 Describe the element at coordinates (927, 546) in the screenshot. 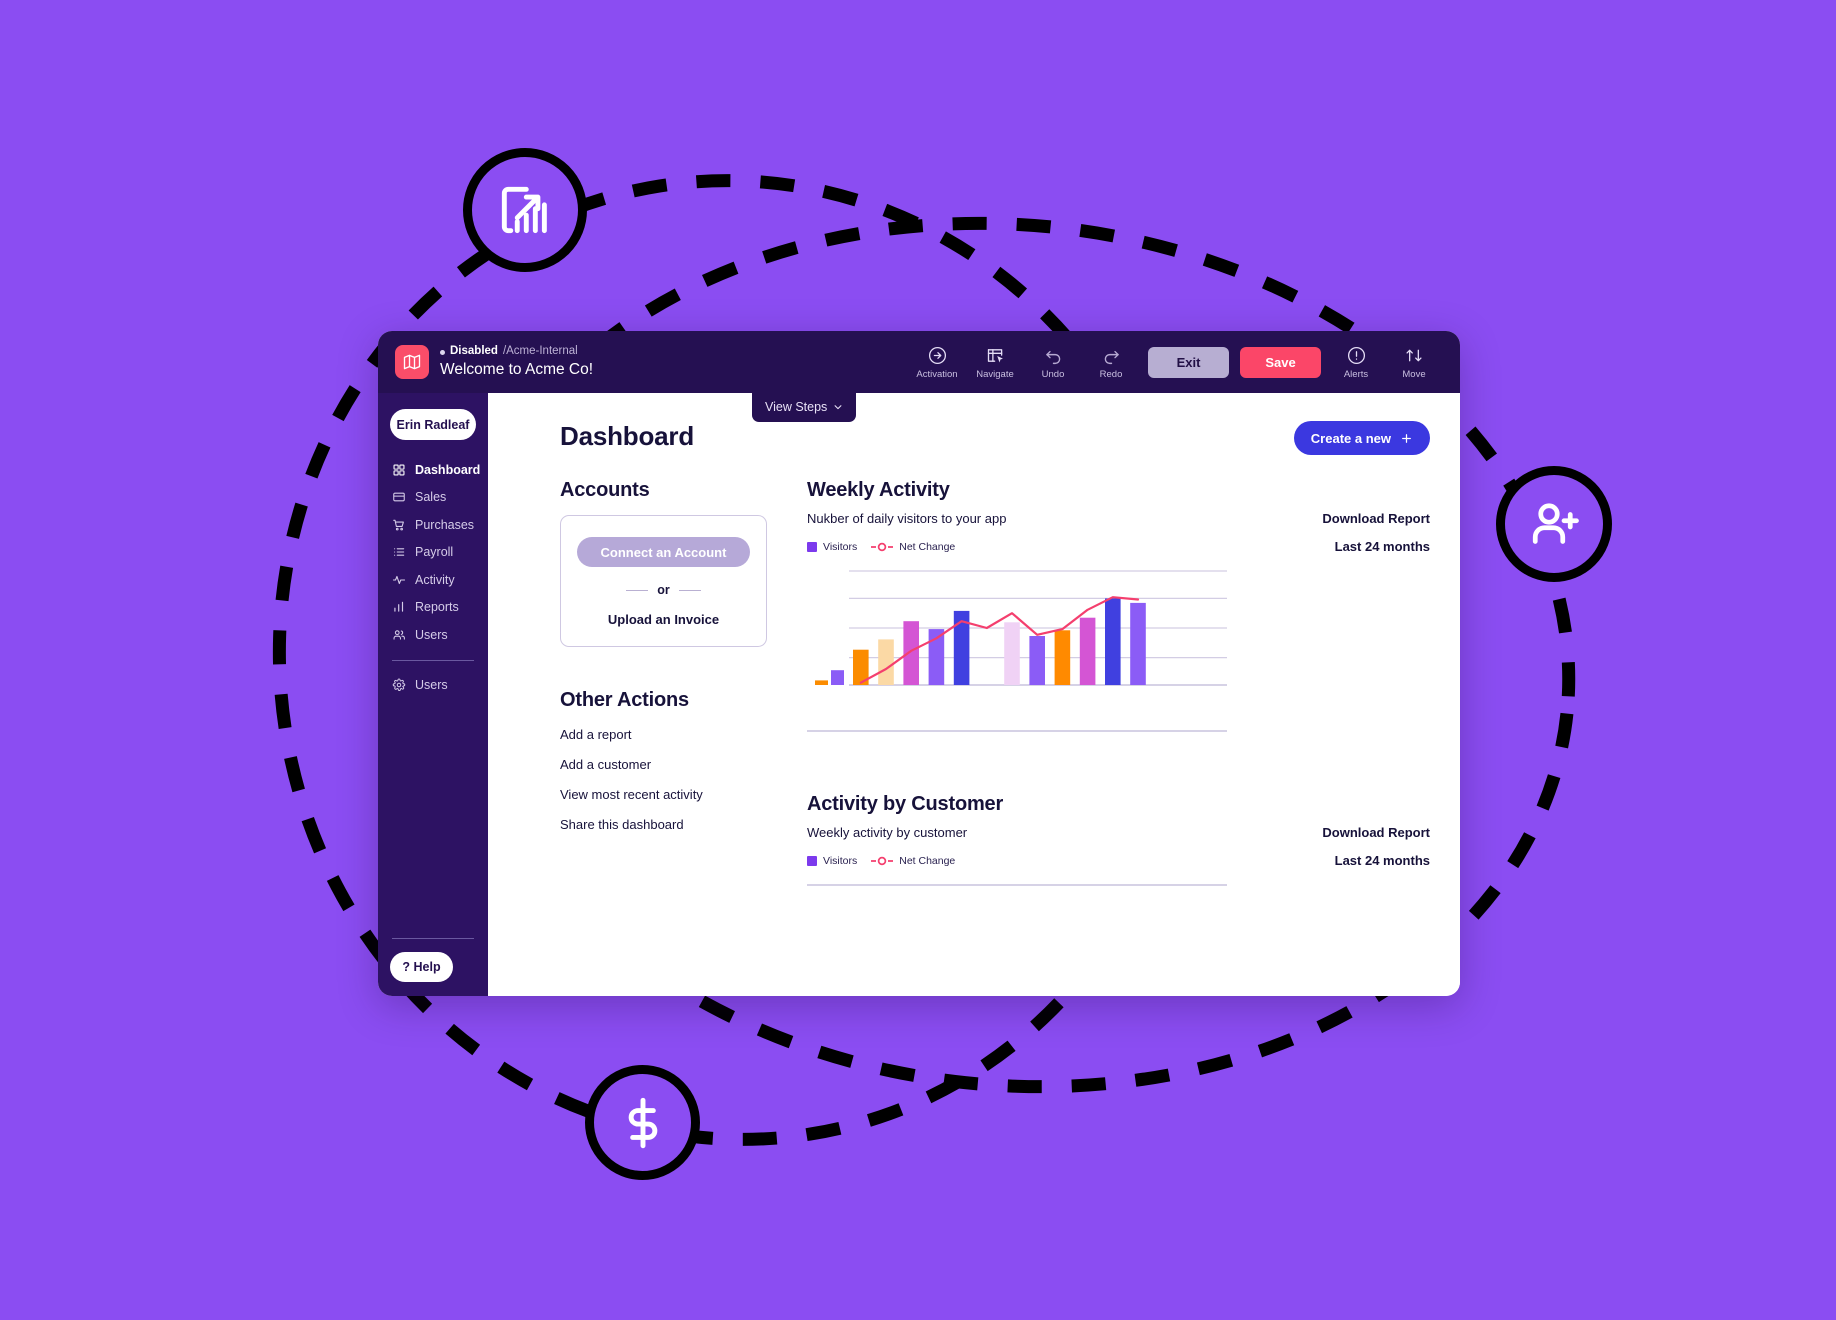

I see `legend-label-net-change: Net Change` at that location.